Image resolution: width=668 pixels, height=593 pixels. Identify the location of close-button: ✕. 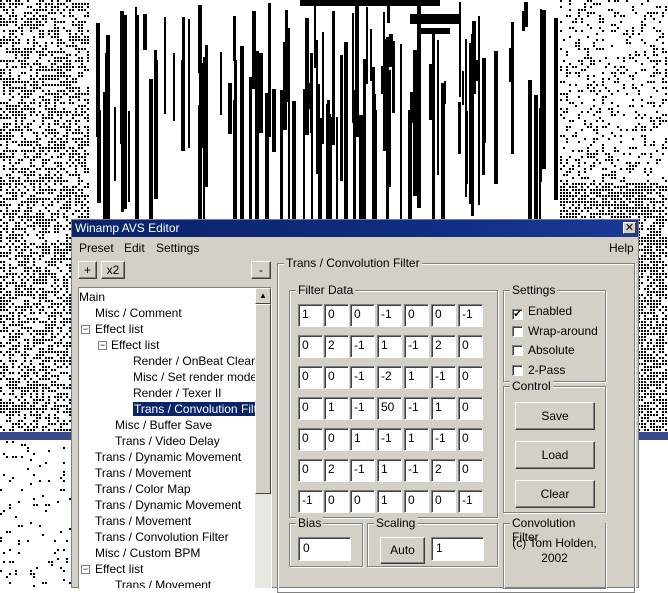
(629, 228).